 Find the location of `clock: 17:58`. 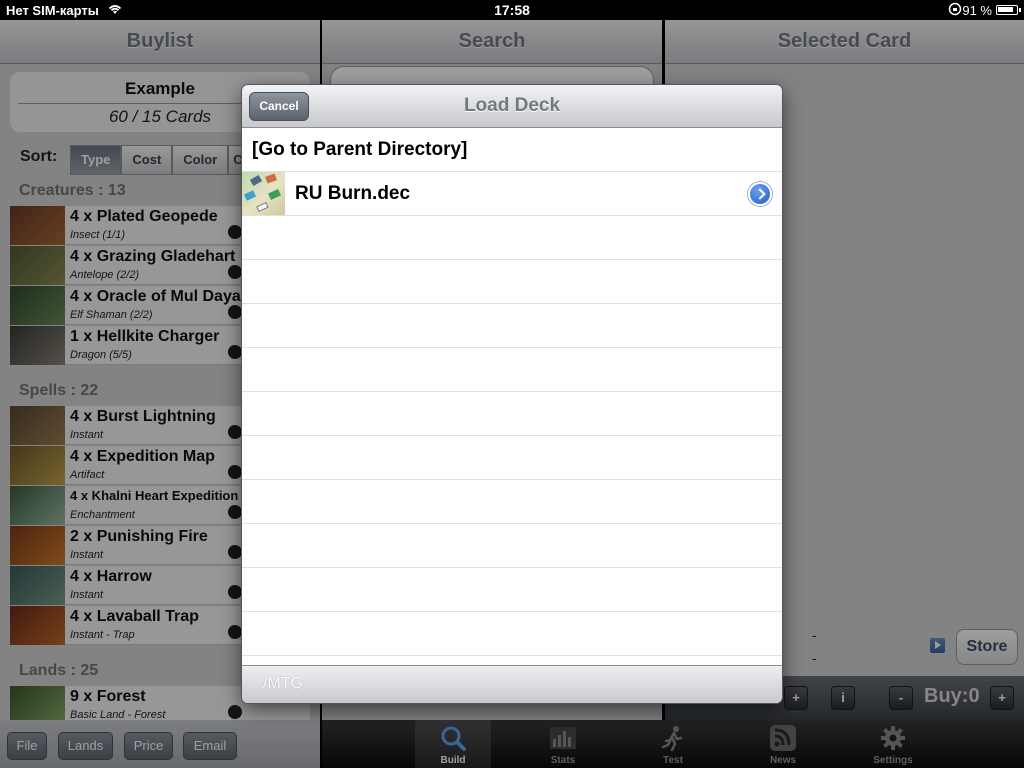

clock: 17:58 is located at coordinates (512, 10).